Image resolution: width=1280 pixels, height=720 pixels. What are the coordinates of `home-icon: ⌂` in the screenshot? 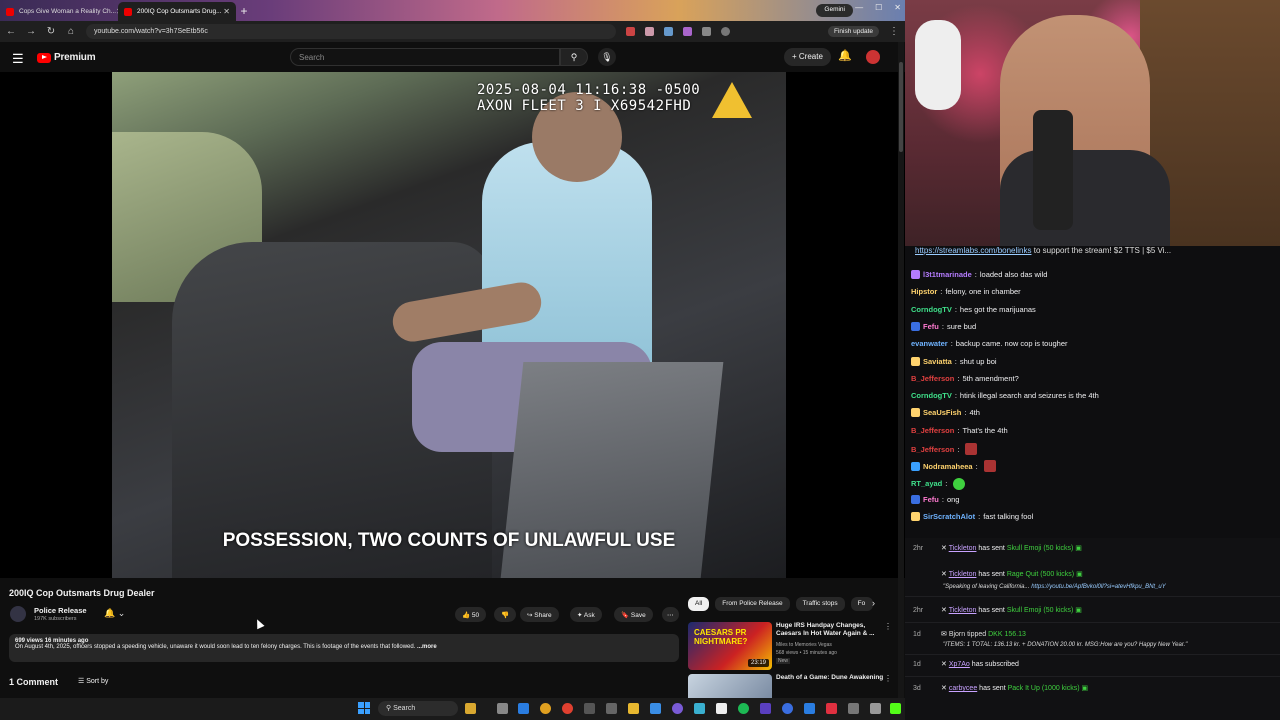 It's located at (71, 31).